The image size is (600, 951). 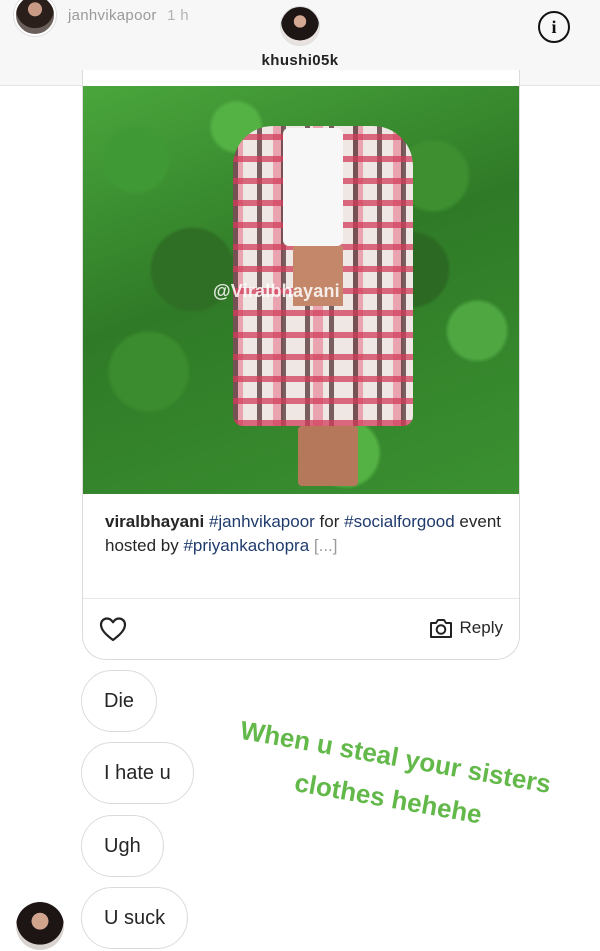 I want to click on reply-label: Reply, so click(x=481, y=627).